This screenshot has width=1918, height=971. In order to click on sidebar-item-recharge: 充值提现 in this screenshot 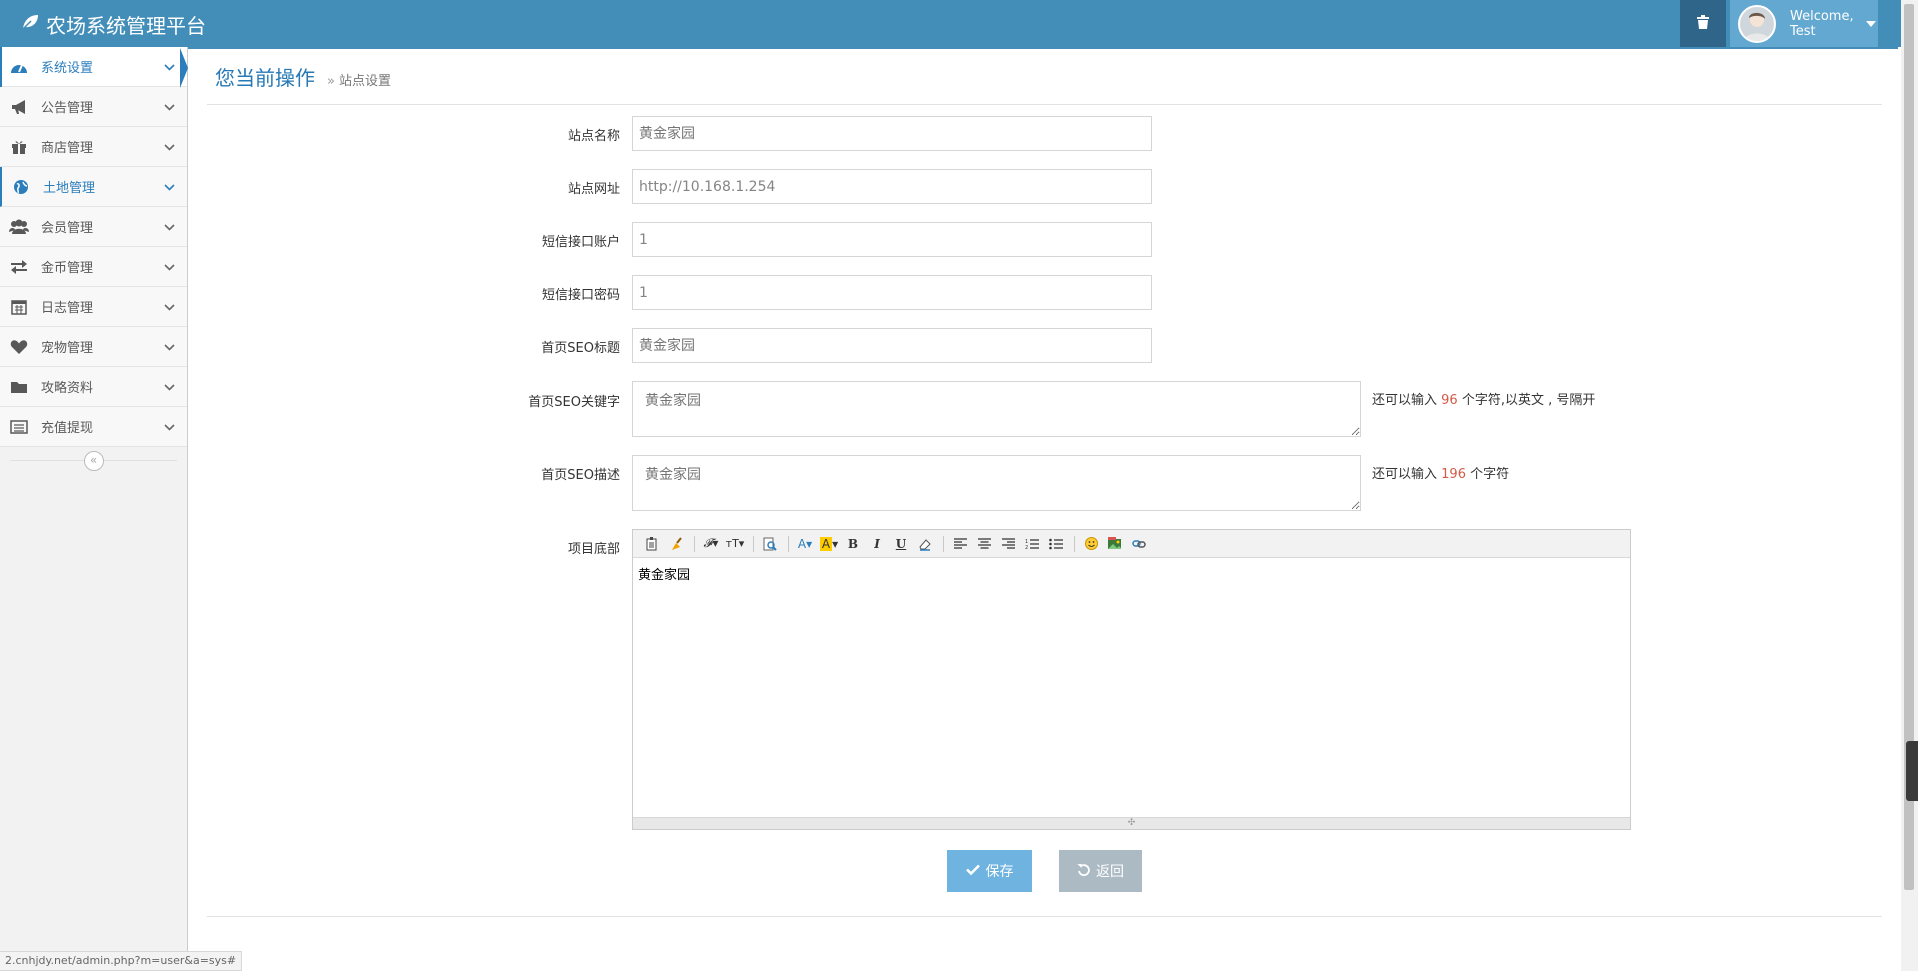, I will do `click(93, 427)`.